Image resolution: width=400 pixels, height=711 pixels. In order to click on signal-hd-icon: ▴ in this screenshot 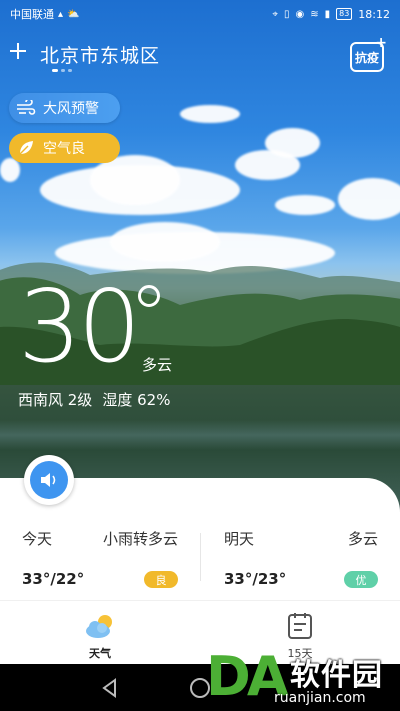, I will do `click(61, 14)`.